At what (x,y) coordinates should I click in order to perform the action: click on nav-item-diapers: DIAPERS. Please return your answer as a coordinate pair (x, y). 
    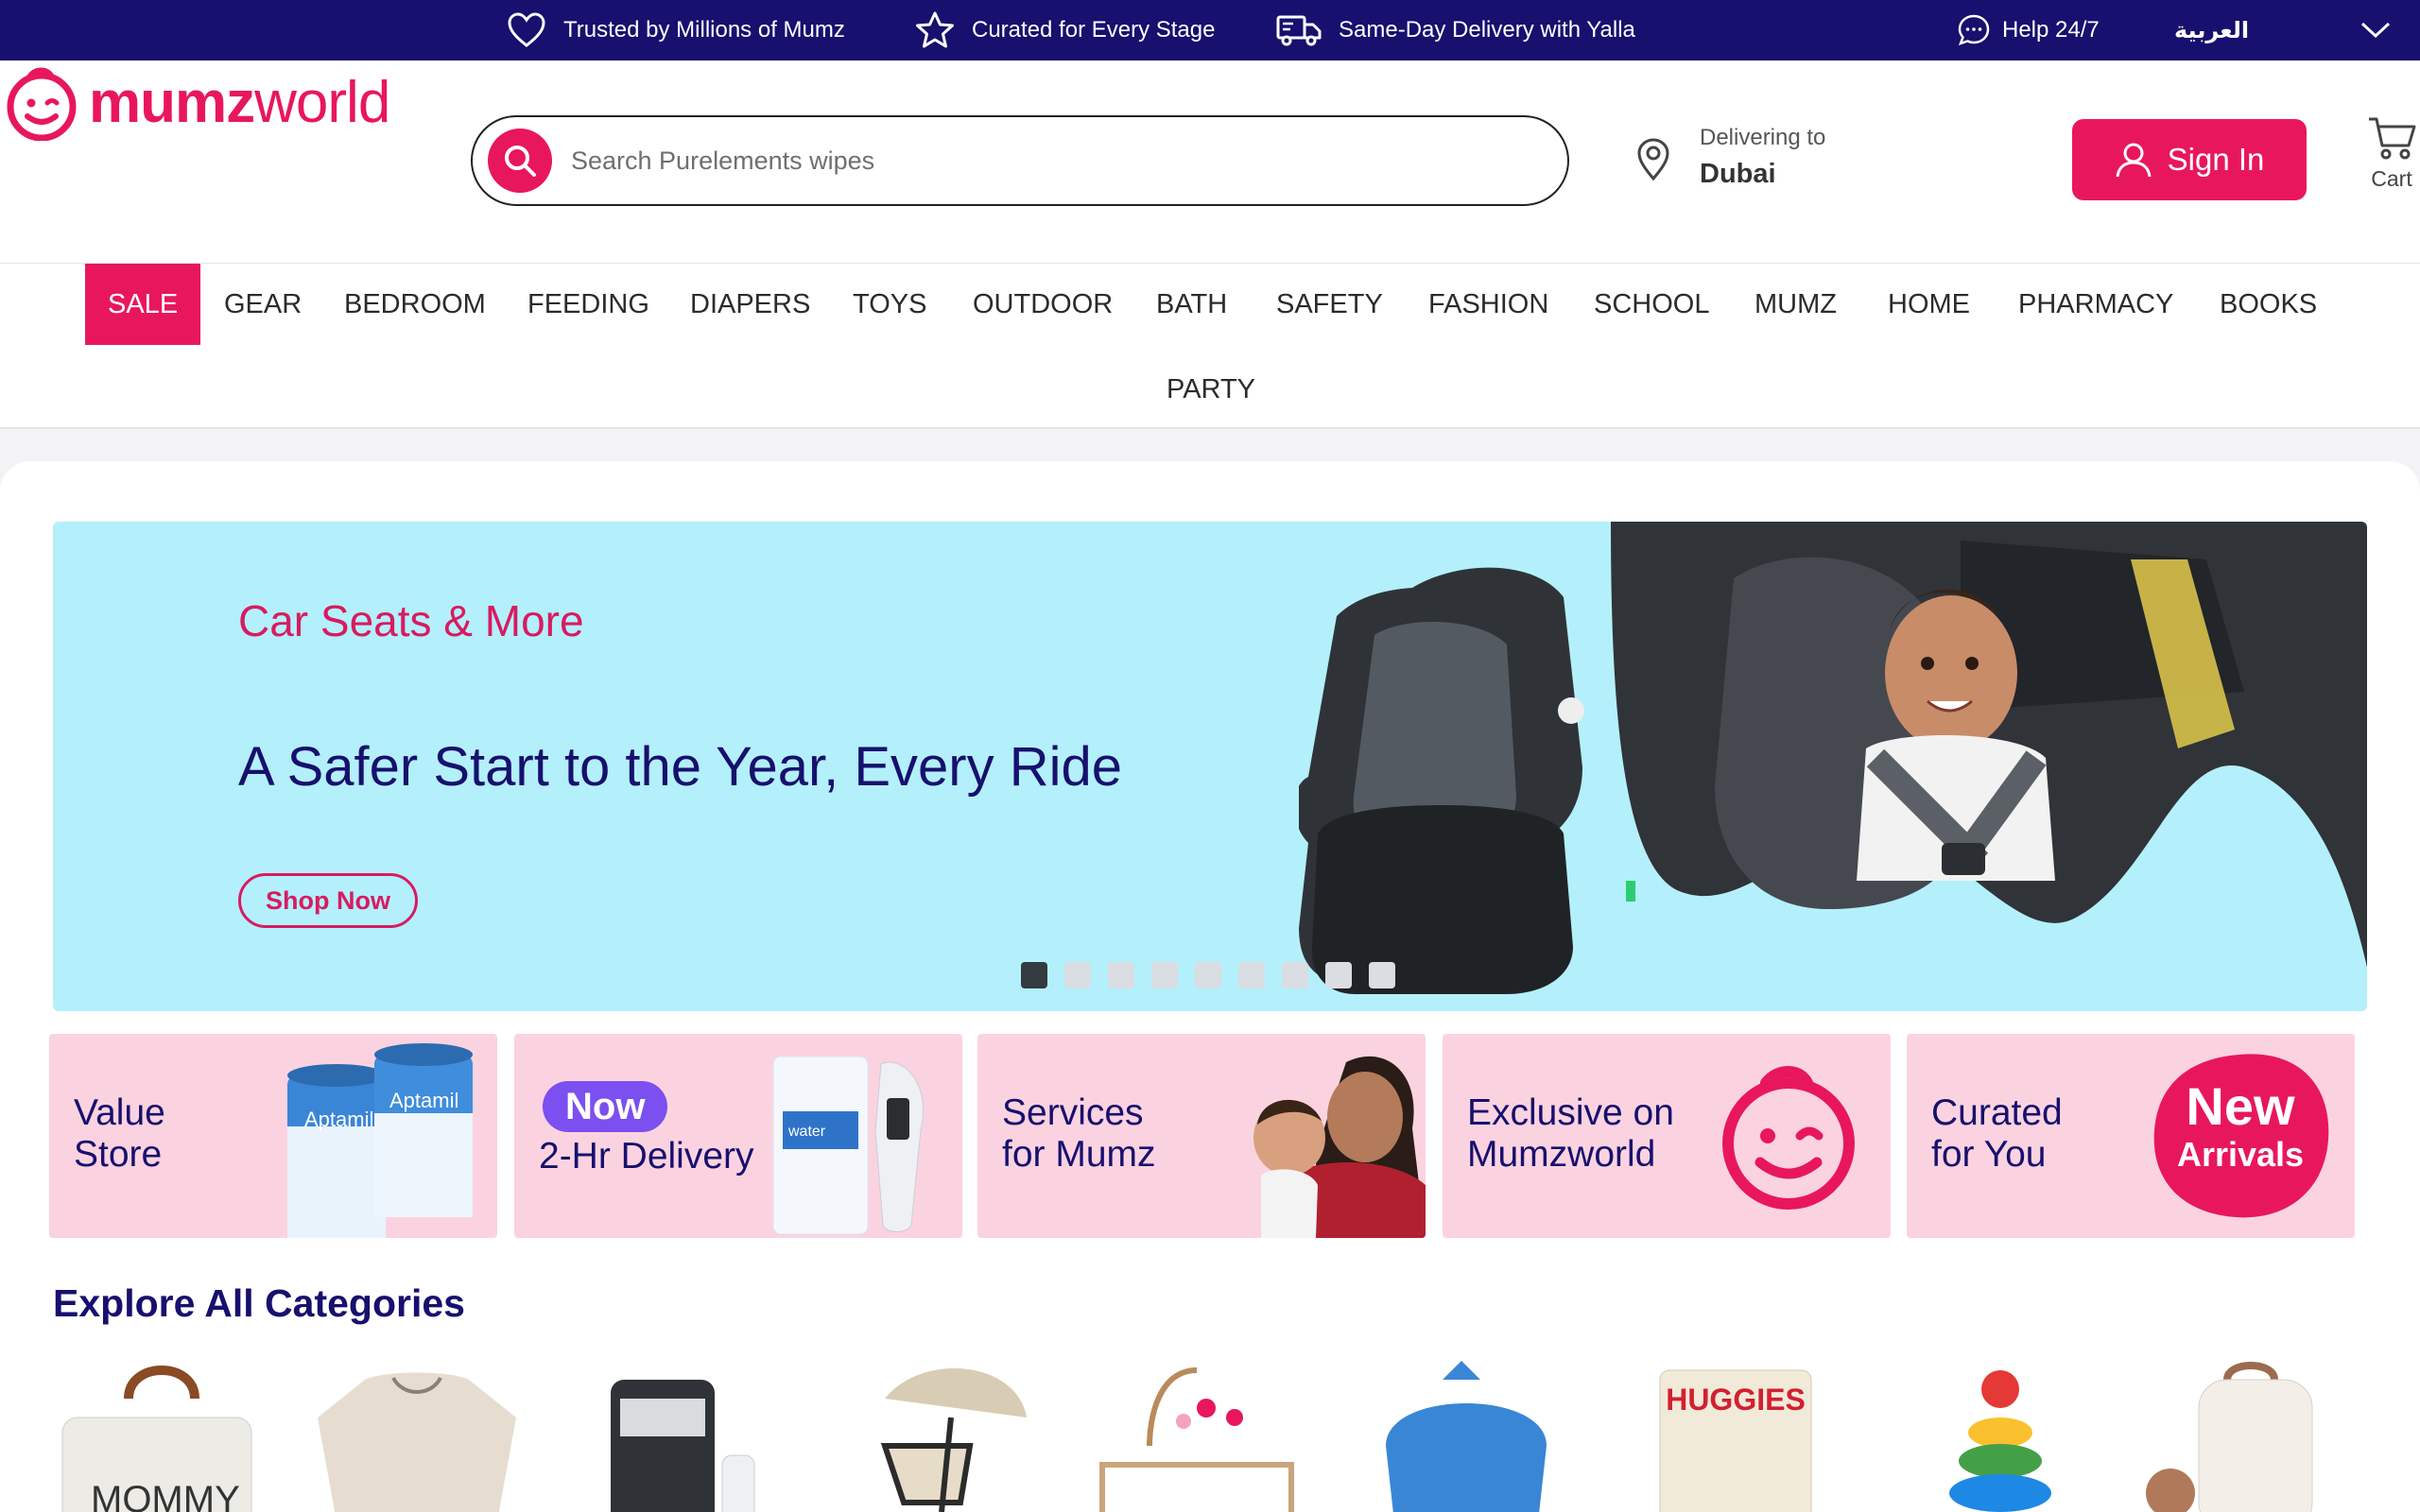
    Looking at the image, I should click on (750, 304).